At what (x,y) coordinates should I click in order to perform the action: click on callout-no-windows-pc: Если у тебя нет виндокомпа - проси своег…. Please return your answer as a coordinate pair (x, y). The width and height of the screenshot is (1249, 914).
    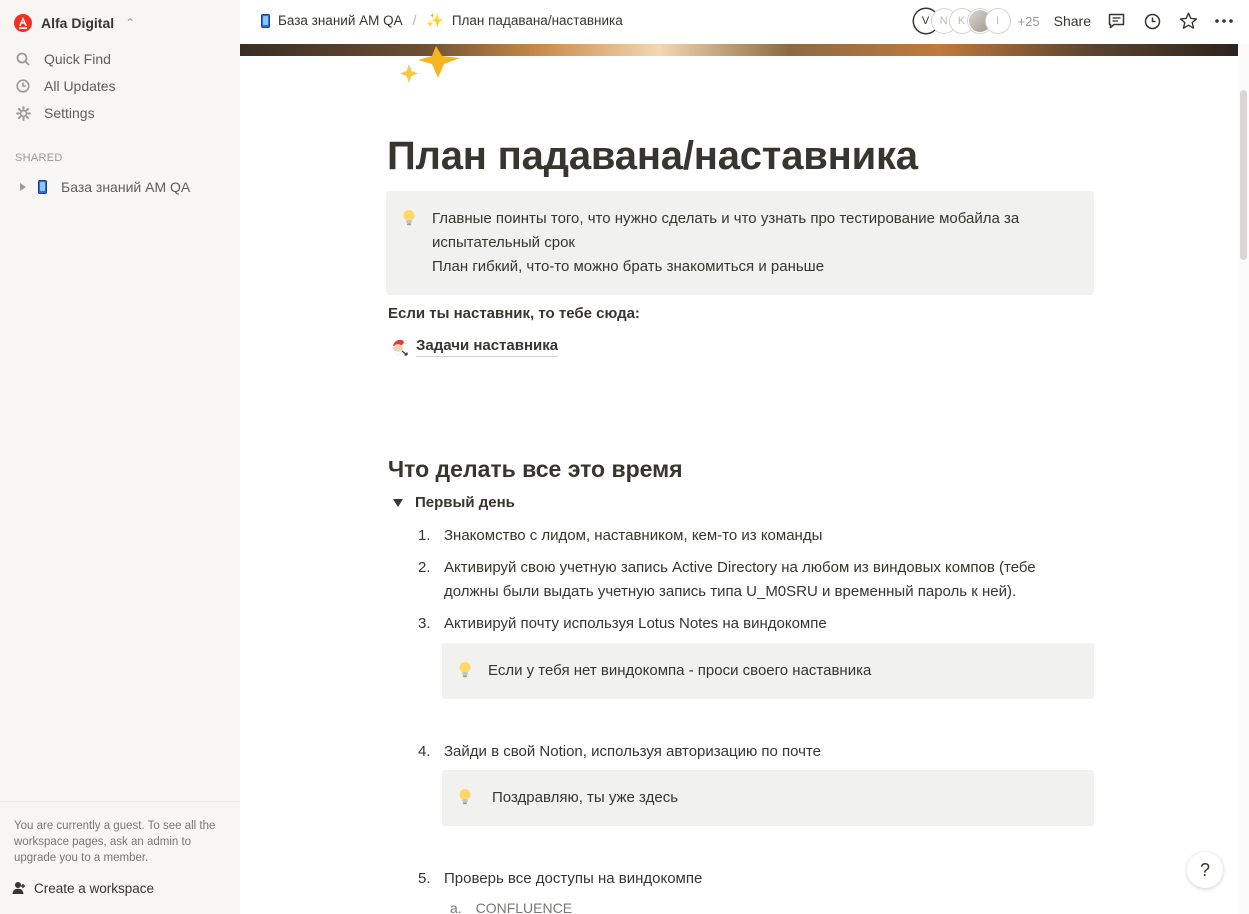
    Looking at the image, I should click on (768, 671).